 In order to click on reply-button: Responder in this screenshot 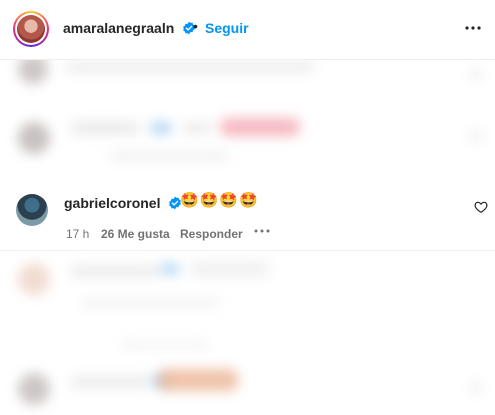, I will do `click(211, 234)`.